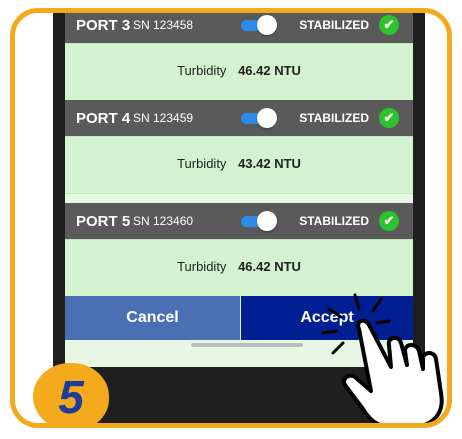 The image size is (462, 439). I want to click on port-serial: SN 123458, so click(163, 25).